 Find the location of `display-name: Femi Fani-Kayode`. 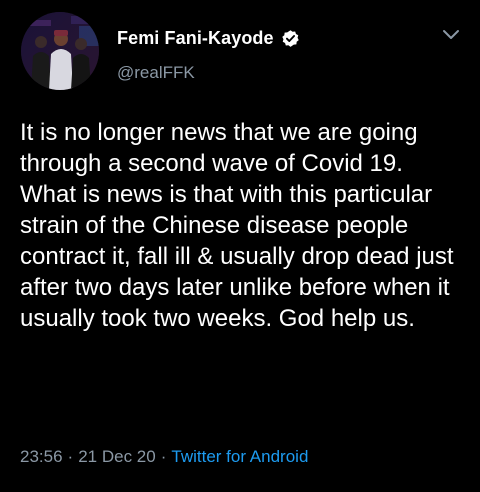

display-name: Femi Fani-Kayode is located at coordinates (195, 38).